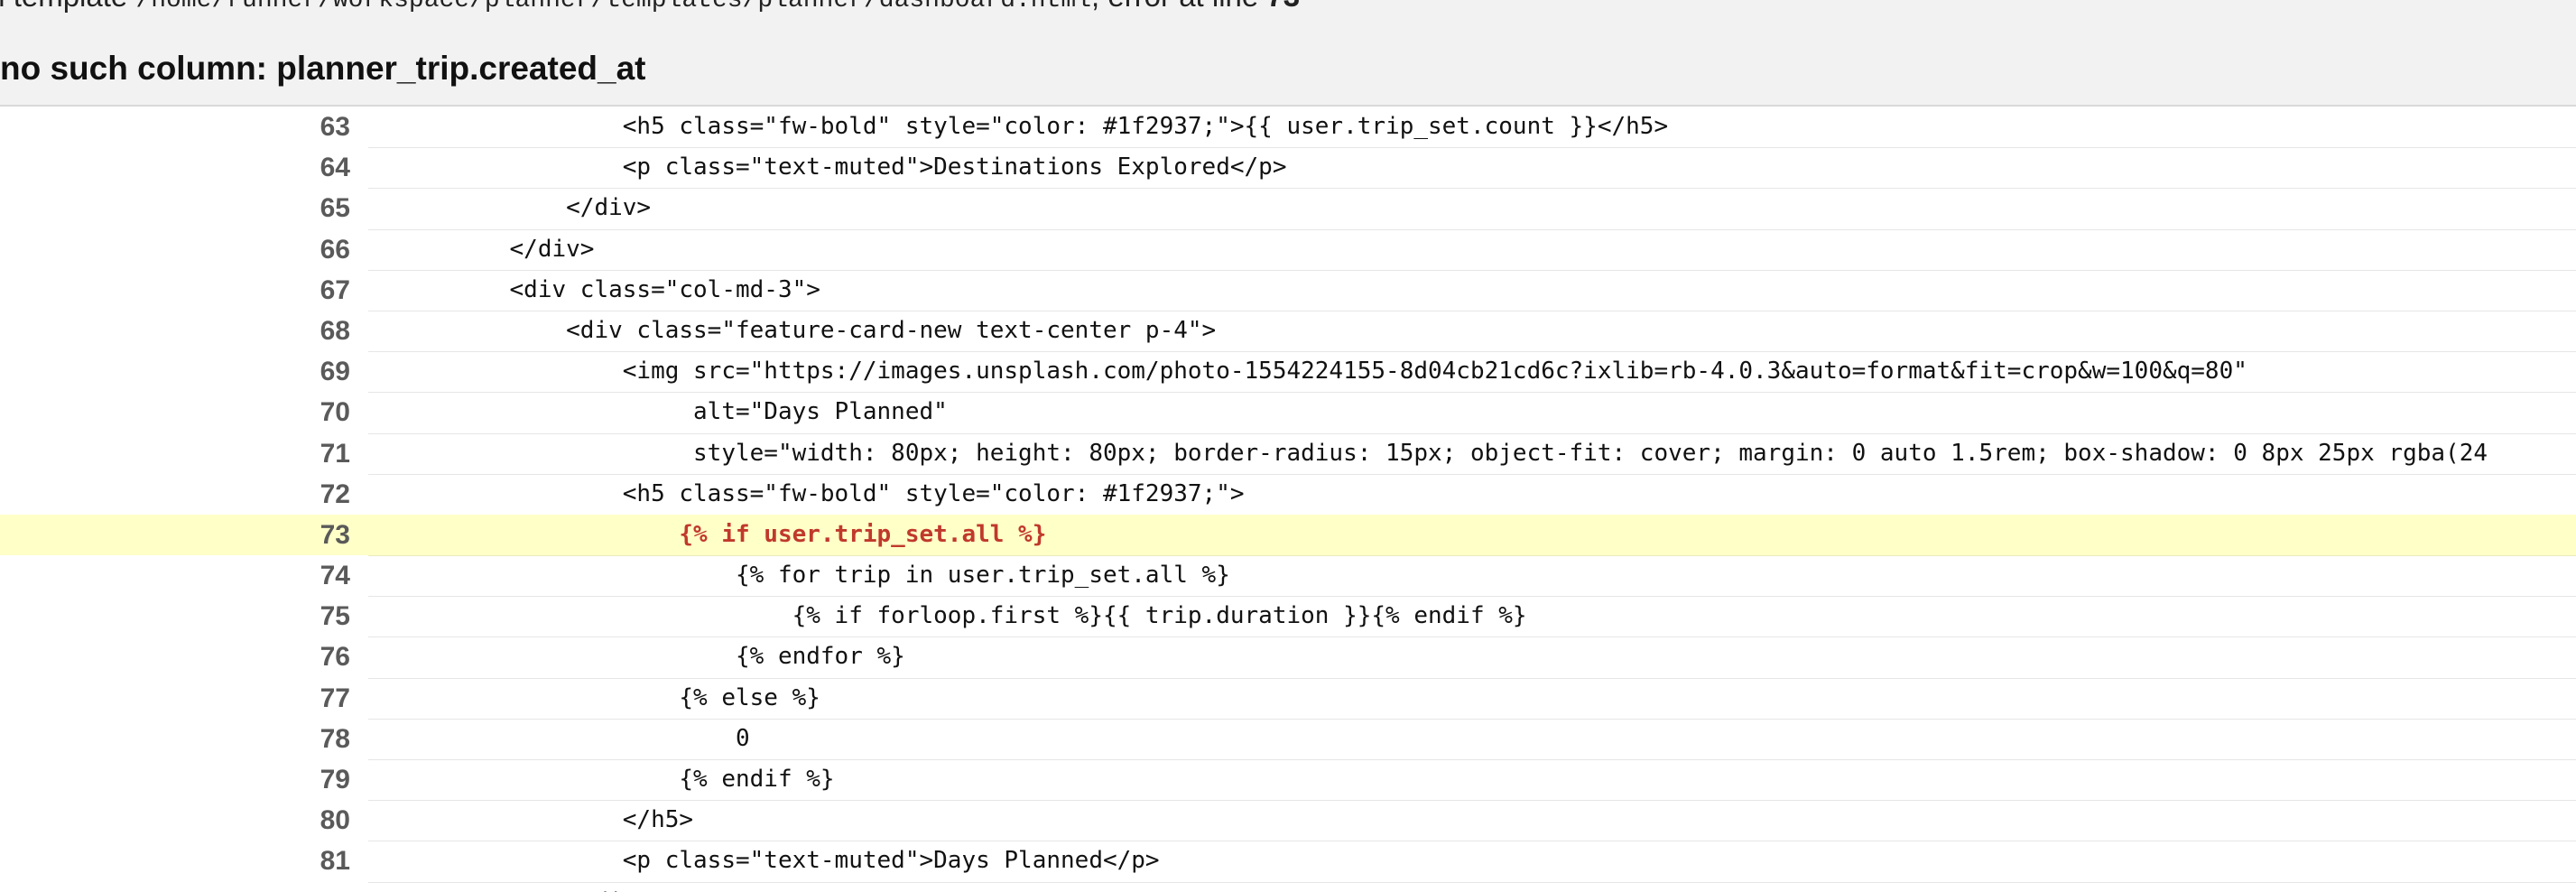 This screenshot has height=892, width=2576. I want to click on line-code: {% for trip in user.trip_set.all %}, so click(1472, 576).